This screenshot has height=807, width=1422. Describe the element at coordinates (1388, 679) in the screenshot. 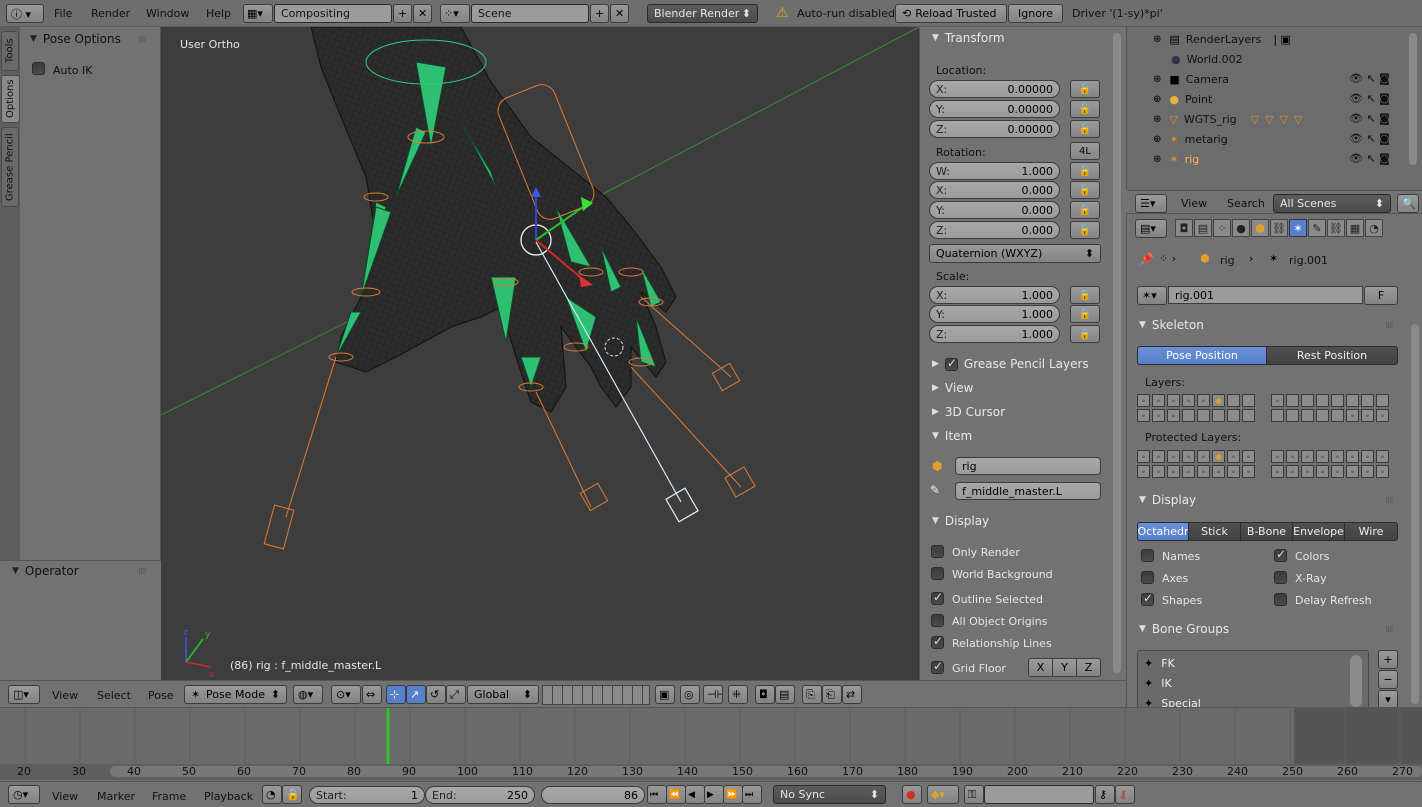

I see `remove-bone-group-button: −` at that location.